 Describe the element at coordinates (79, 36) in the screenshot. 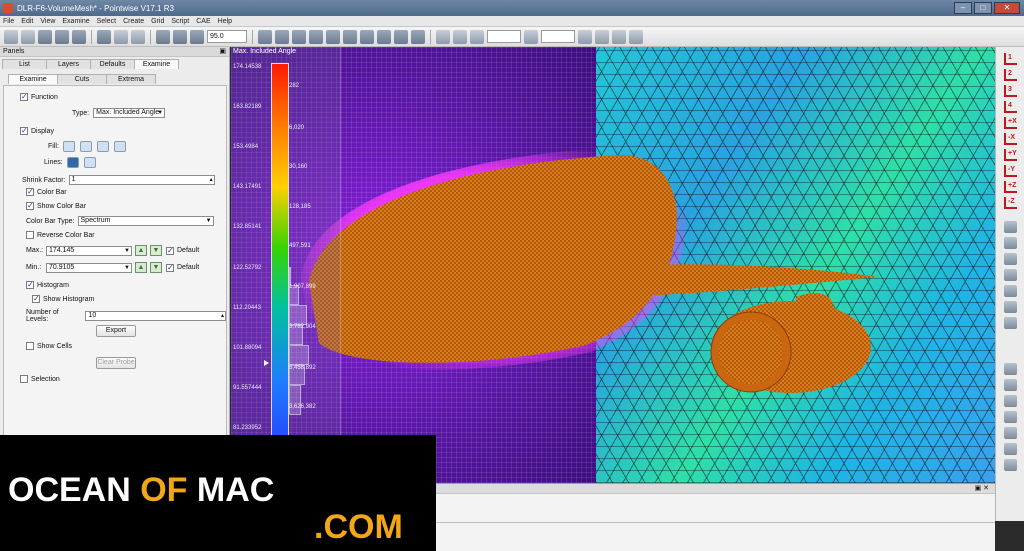

I see `redo-icon` at that location.